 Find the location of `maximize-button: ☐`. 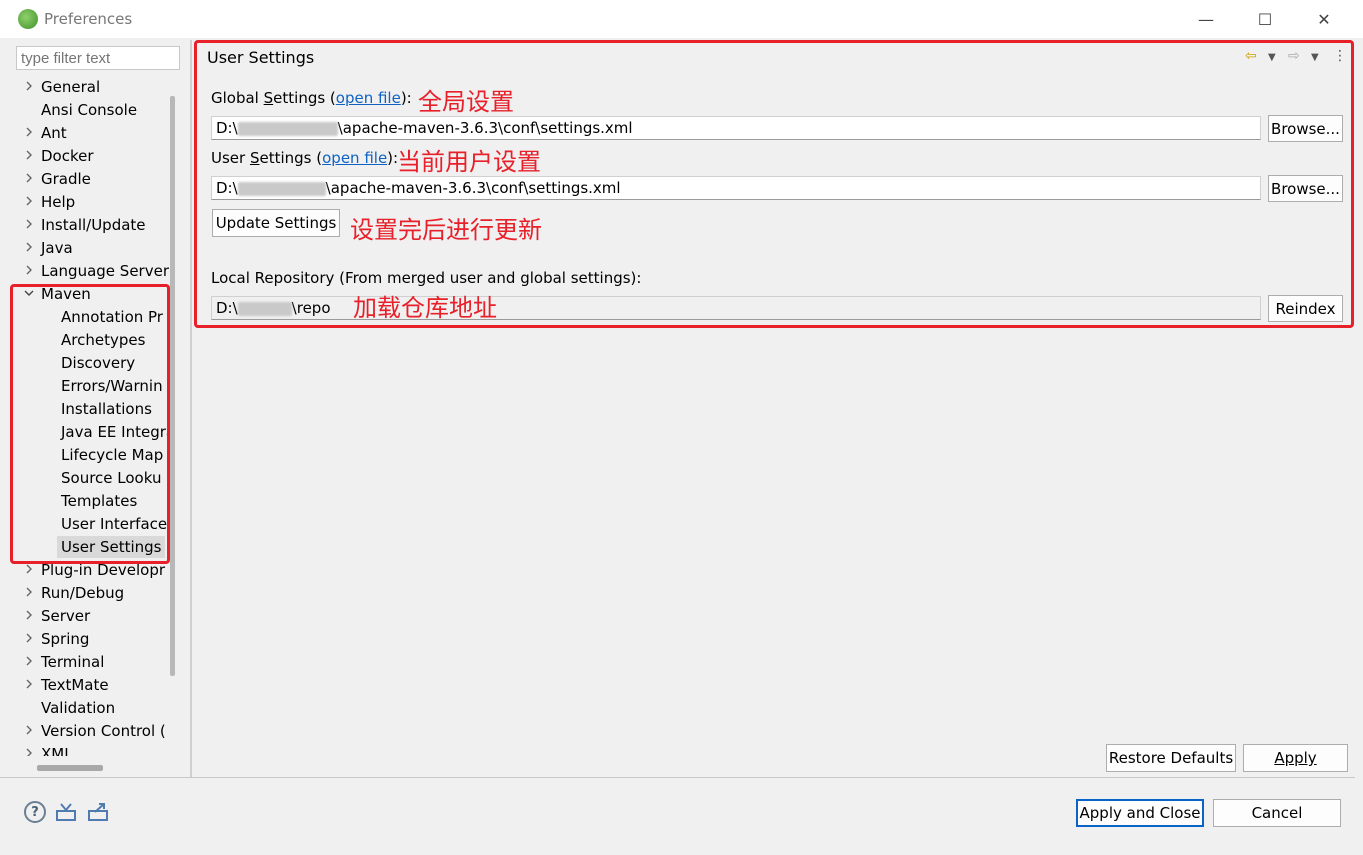

maximize-button: ☐ is located at coordinates (1265, 19).